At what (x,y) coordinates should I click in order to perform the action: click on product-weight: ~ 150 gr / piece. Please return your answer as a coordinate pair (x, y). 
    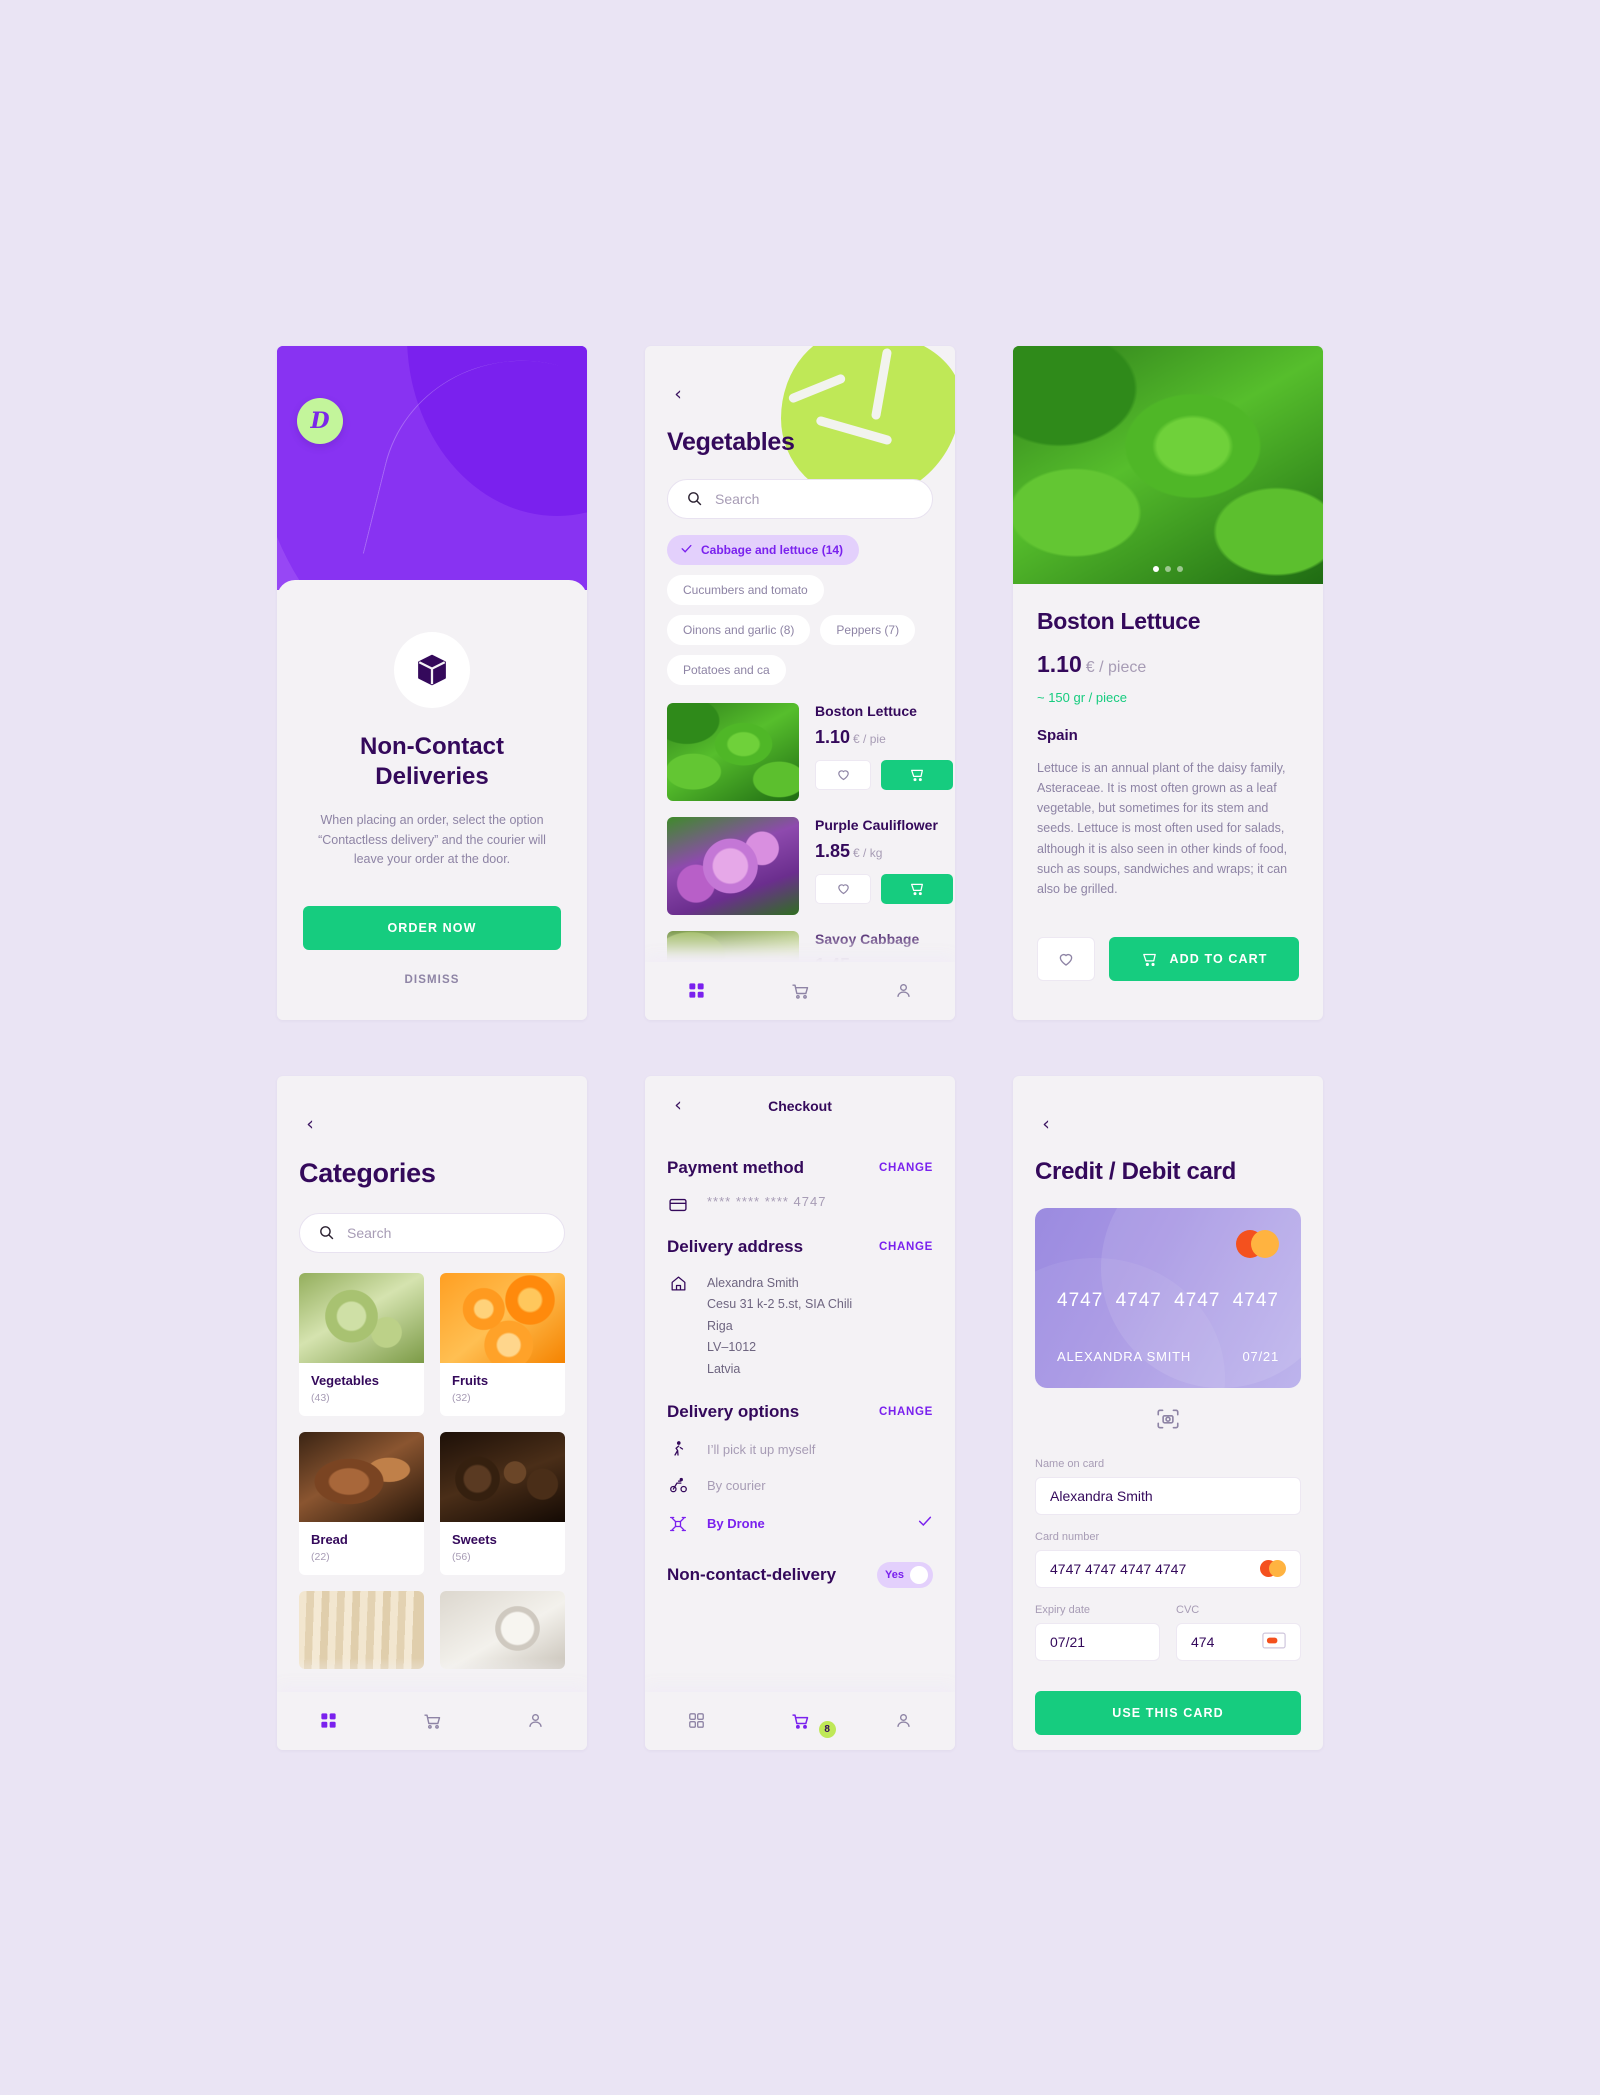
    Looking at the image, I should click on (1082, 697).